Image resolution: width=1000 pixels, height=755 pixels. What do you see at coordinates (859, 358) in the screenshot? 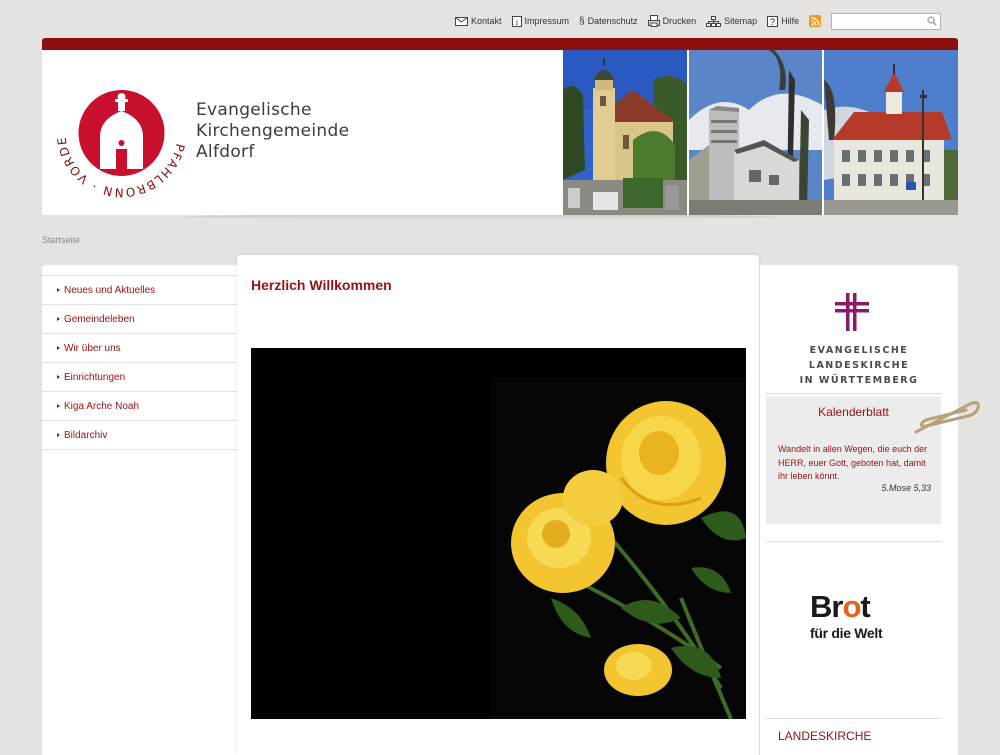
I see `elk-line-1: Evangelische Landeskirche` at bounding box center [859, 358].